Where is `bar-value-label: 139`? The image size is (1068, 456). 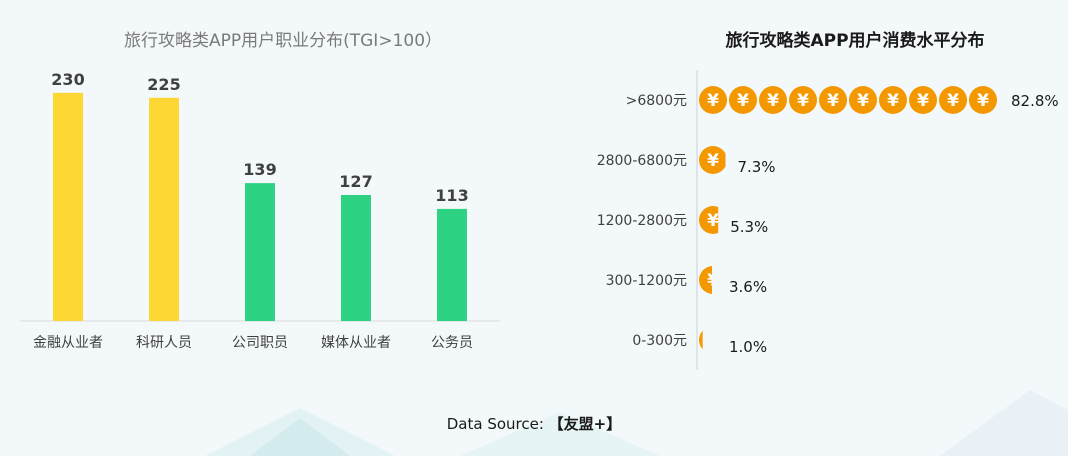
bar-value-label: 139 is located at coordinates (259, 169).